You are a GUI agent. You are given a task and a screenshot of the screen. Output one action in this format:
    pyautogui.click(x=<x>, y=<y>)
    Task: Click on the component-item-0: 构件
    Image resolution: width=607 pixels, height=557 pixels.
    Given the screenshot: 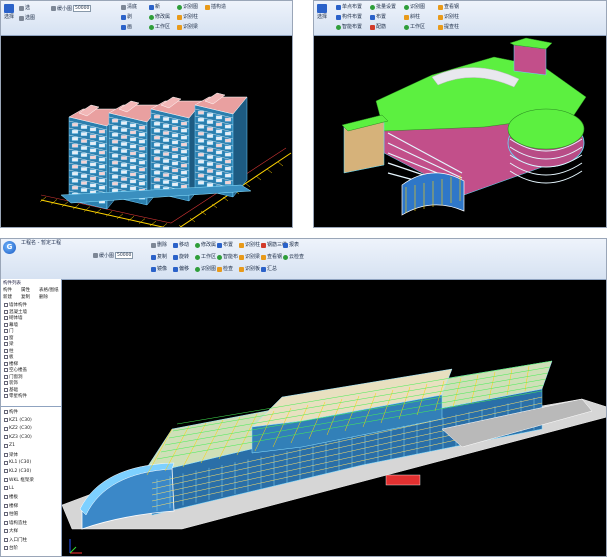 What is the action you would take?
    pyautogui.click(x=11, y=412)
    